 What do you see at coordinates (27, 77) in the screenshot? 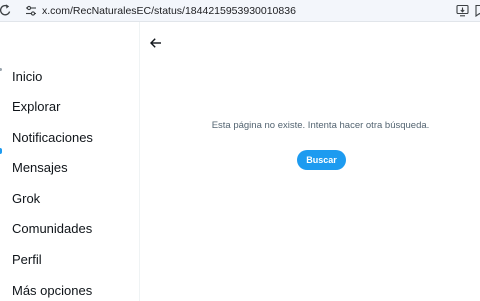
I see `sidebar-item-inicio: Inicio` at bounding box center [27, 77].